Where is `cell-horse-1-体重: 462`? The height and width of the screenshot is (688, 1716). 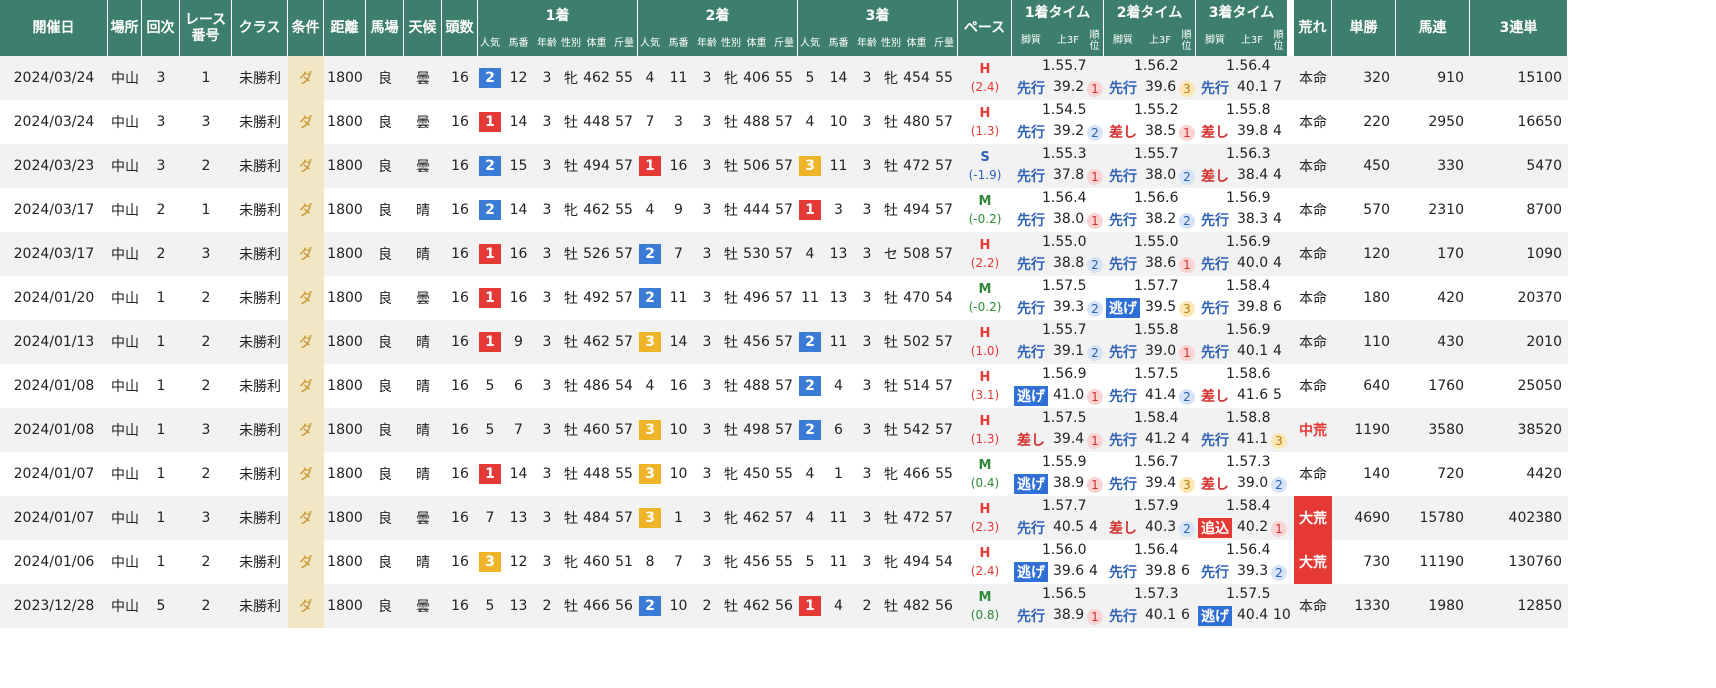 cell-horse-1-体重: 462 is located at coordinates (596, 342).